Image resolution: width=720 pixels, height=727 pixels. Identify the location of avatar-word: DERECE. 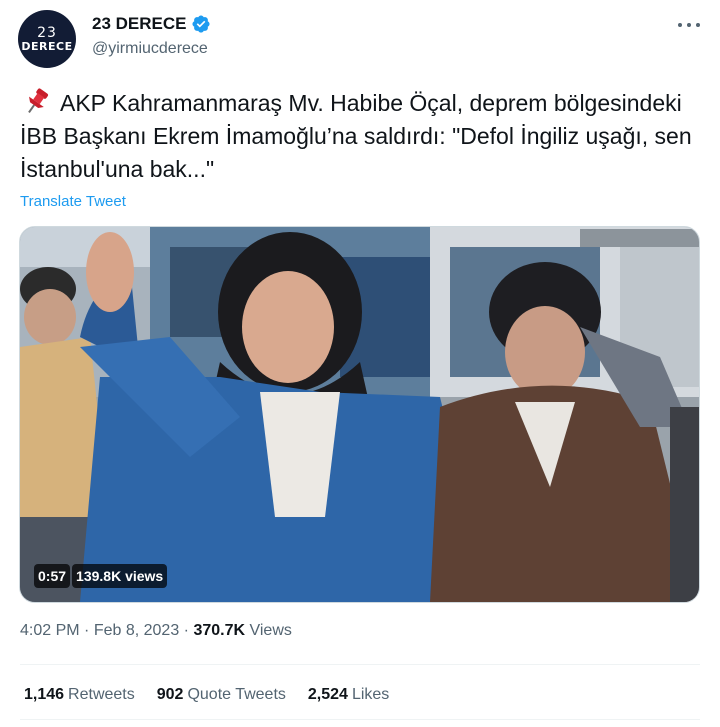
(47, 46).